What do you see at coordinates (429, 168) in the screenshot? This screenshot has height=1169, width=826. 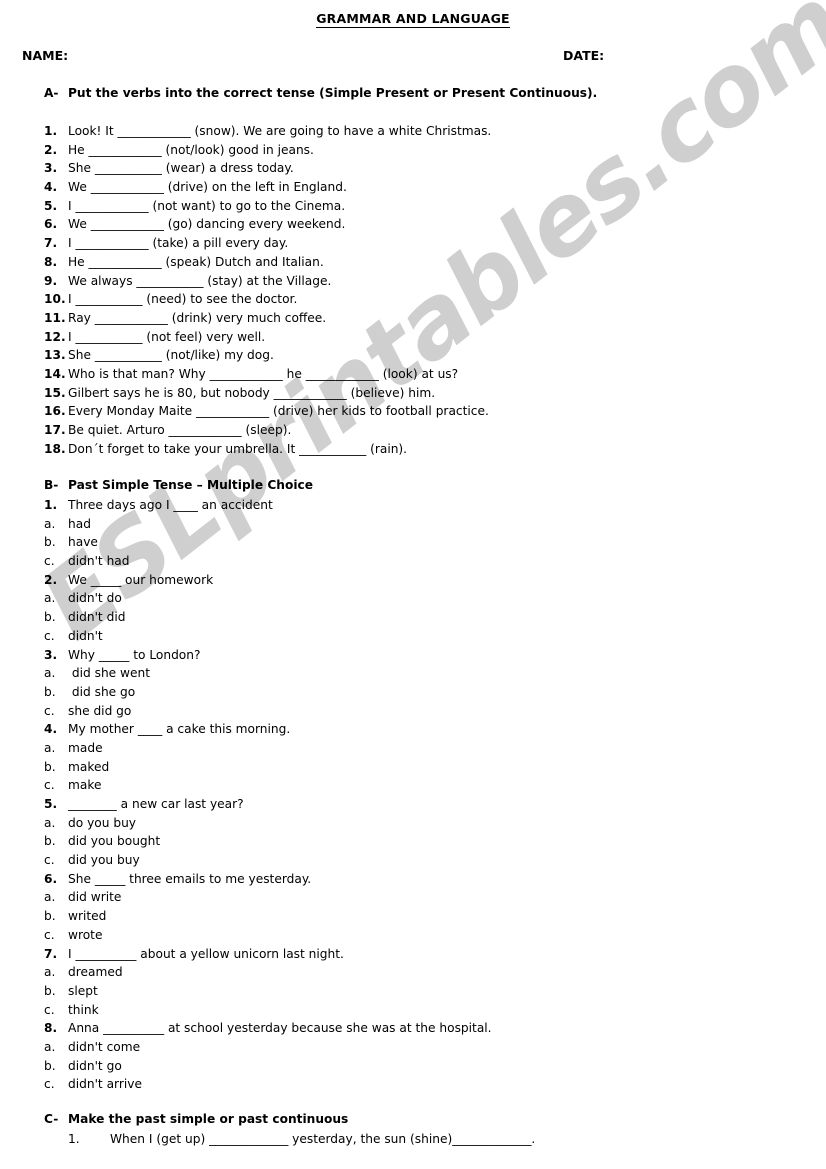 I see `question-row: 3. She ___________ (wear) a dress today.` at bounding box center [429, 168].